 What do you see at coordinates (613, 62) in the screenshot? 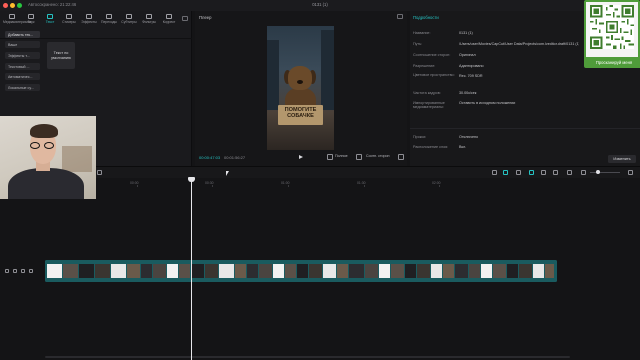
I see `qr-caption: Просканируй меня` at bounding box center [613, 62].